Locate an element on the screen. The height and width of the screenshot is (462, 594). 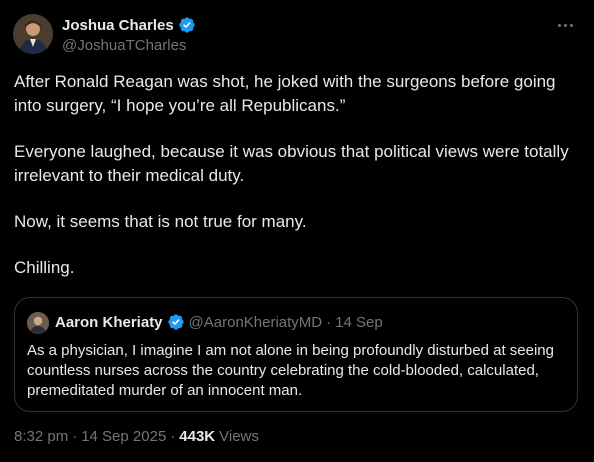
more-options-button is located at coordinates (565, 25).